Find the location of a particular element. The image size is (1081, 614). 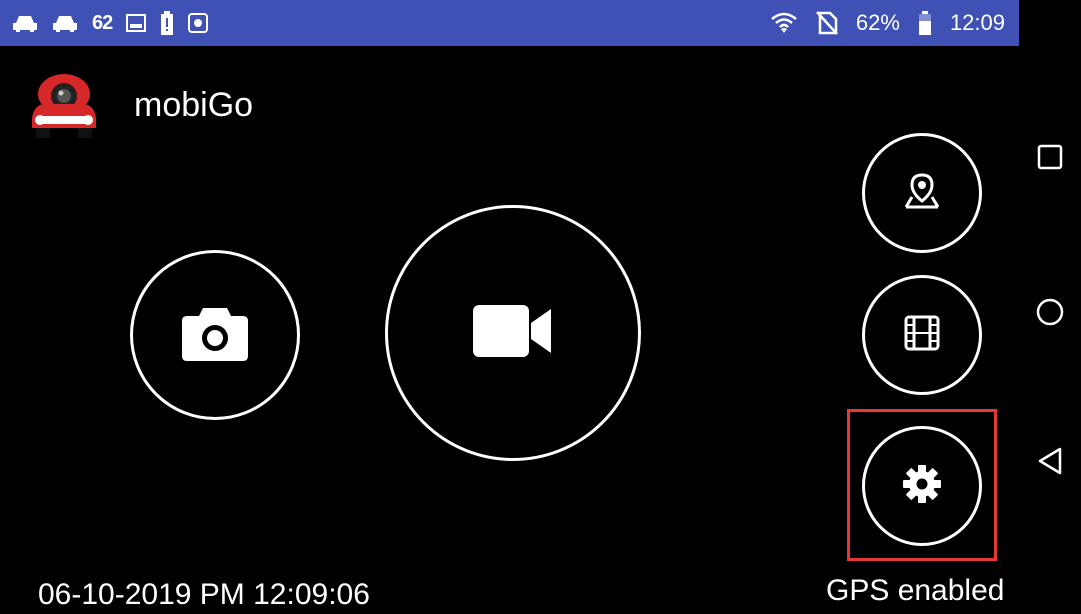

photo-button is located at coordinates (215, 335).